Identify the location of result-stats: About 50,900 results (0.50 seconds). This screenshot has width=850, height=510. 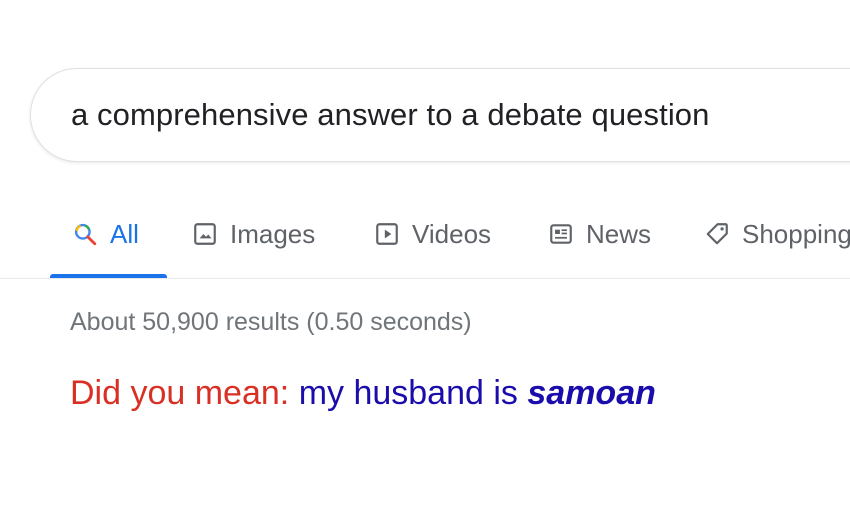
(271, 322).